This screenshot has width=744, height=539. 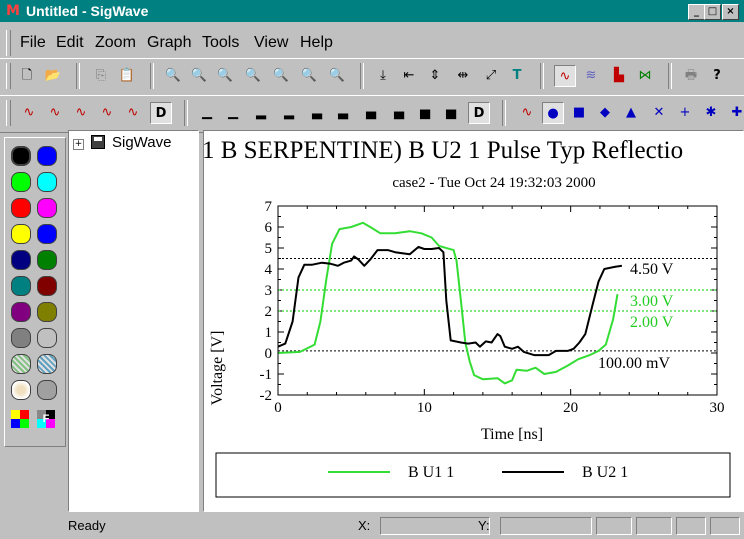 I want to click on swatch-gray, so click(x=21, y=338).